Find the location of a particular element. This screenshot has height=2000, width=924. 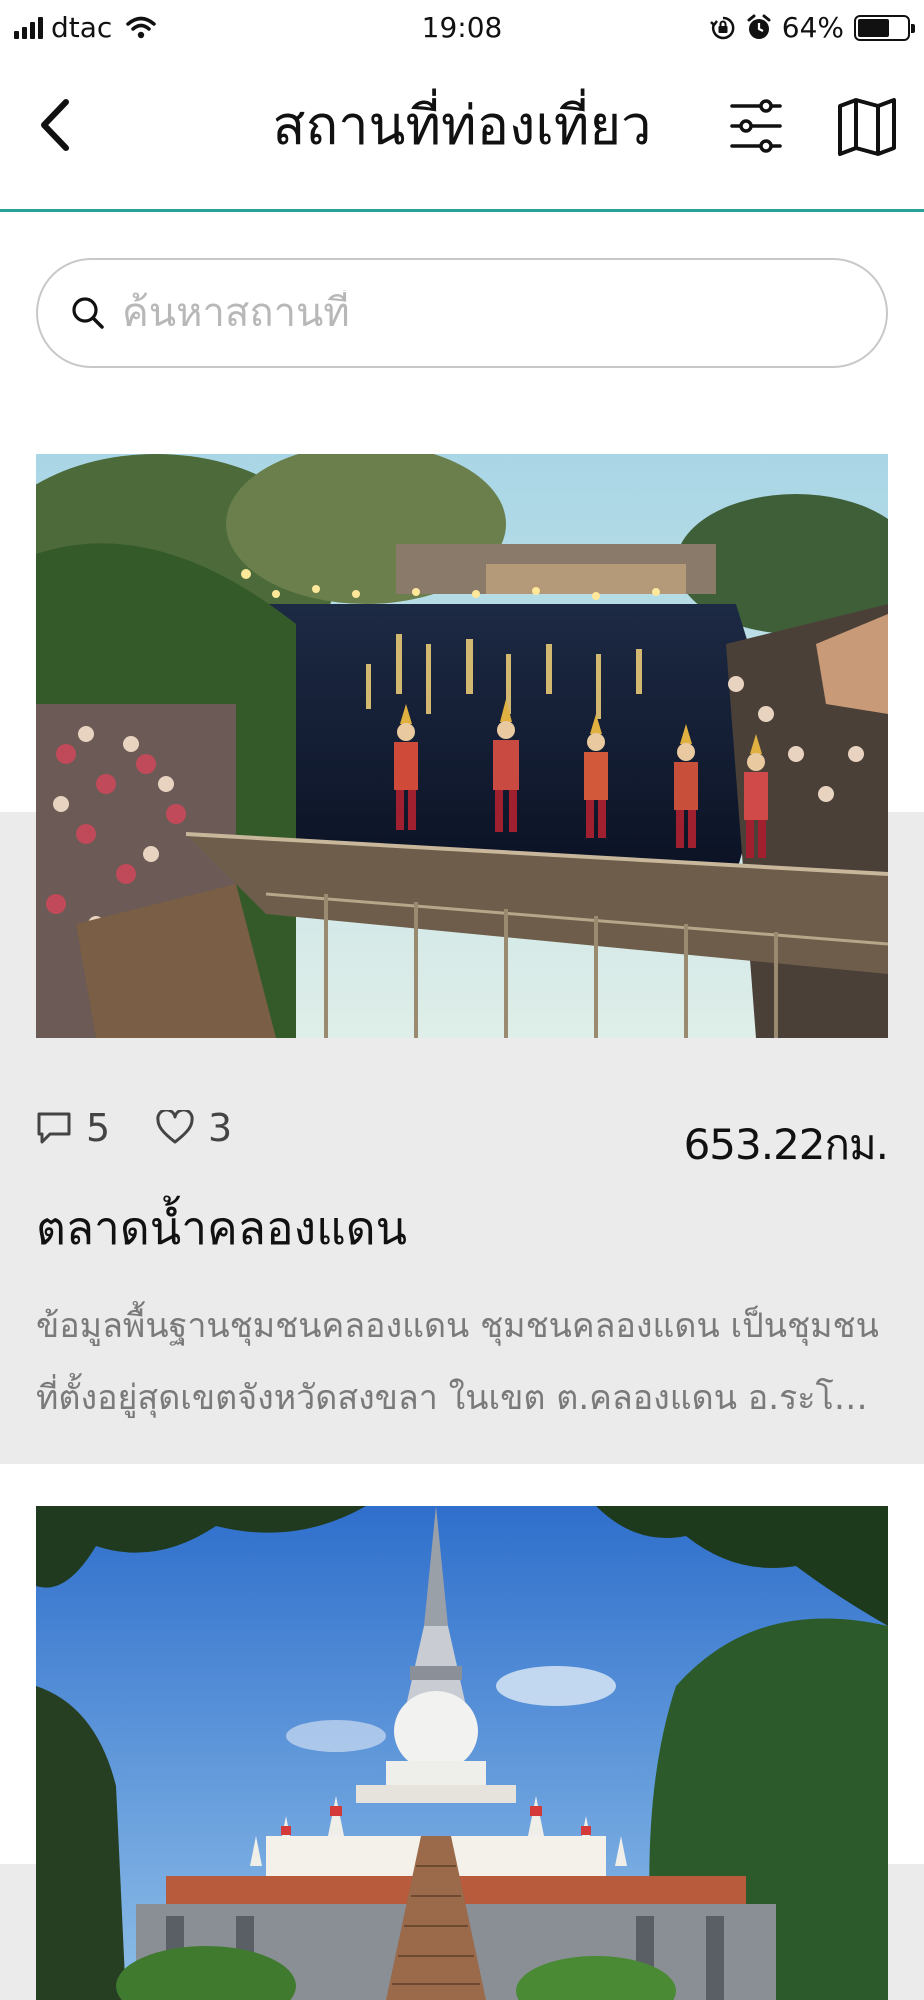

battery-percent: 64% is located at coordinates (812, 27).